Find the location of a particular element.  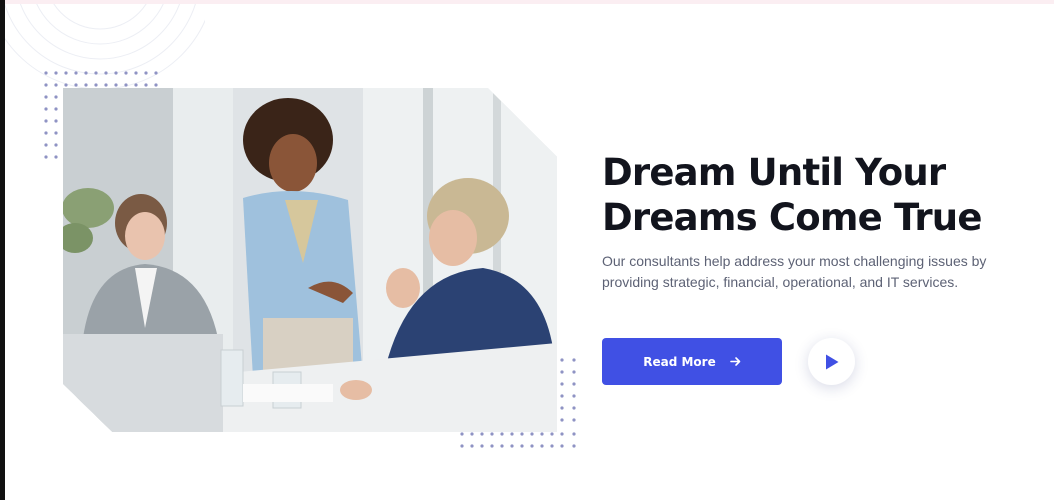

play-icon is located at coordinates (832, 362).